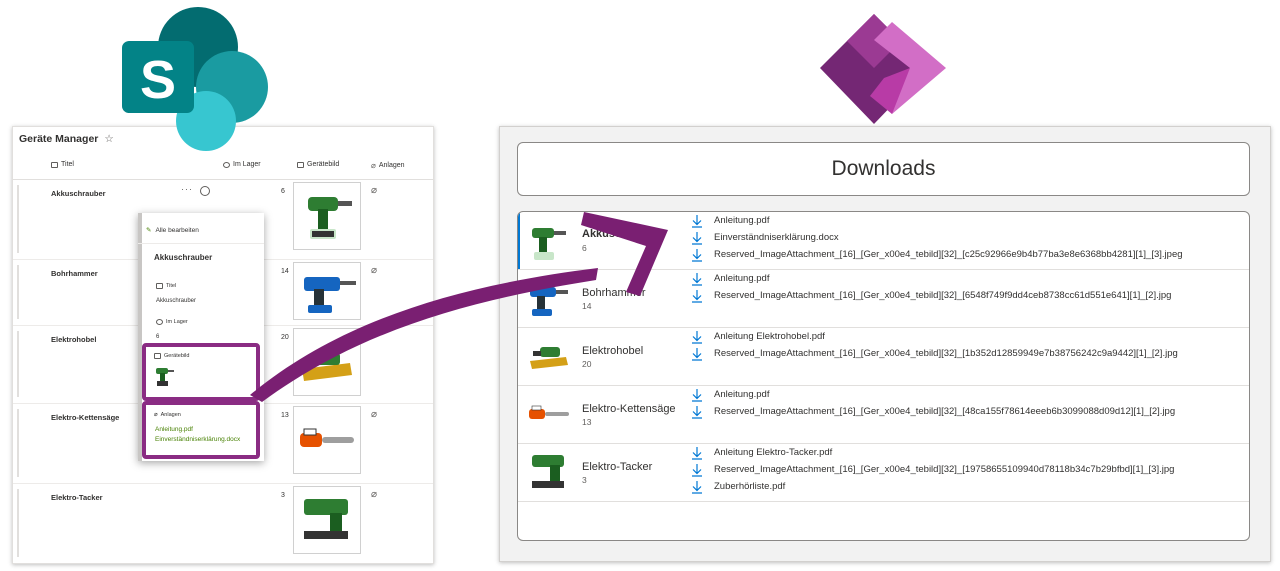  Describe the element at coordinates (757, 336) in the screenshot. I see `file-link: Anleitung Elektrohobel.pdf` at that location.